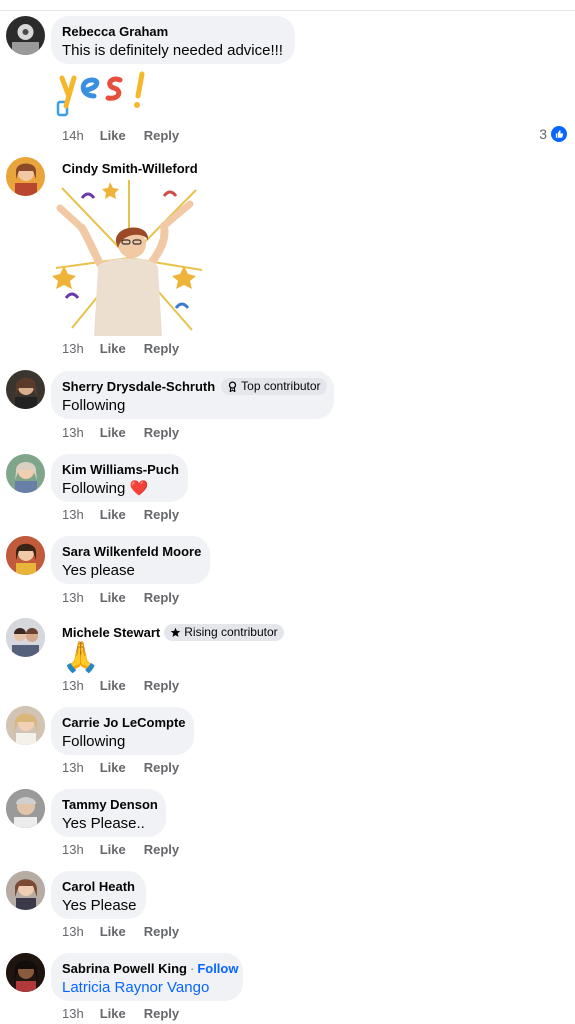 This screenshot has width=575, height=1024. Describe the element at coordinates (172, 31) in the screenshot. I see `comment-author: Rebecca Graham` at that location.